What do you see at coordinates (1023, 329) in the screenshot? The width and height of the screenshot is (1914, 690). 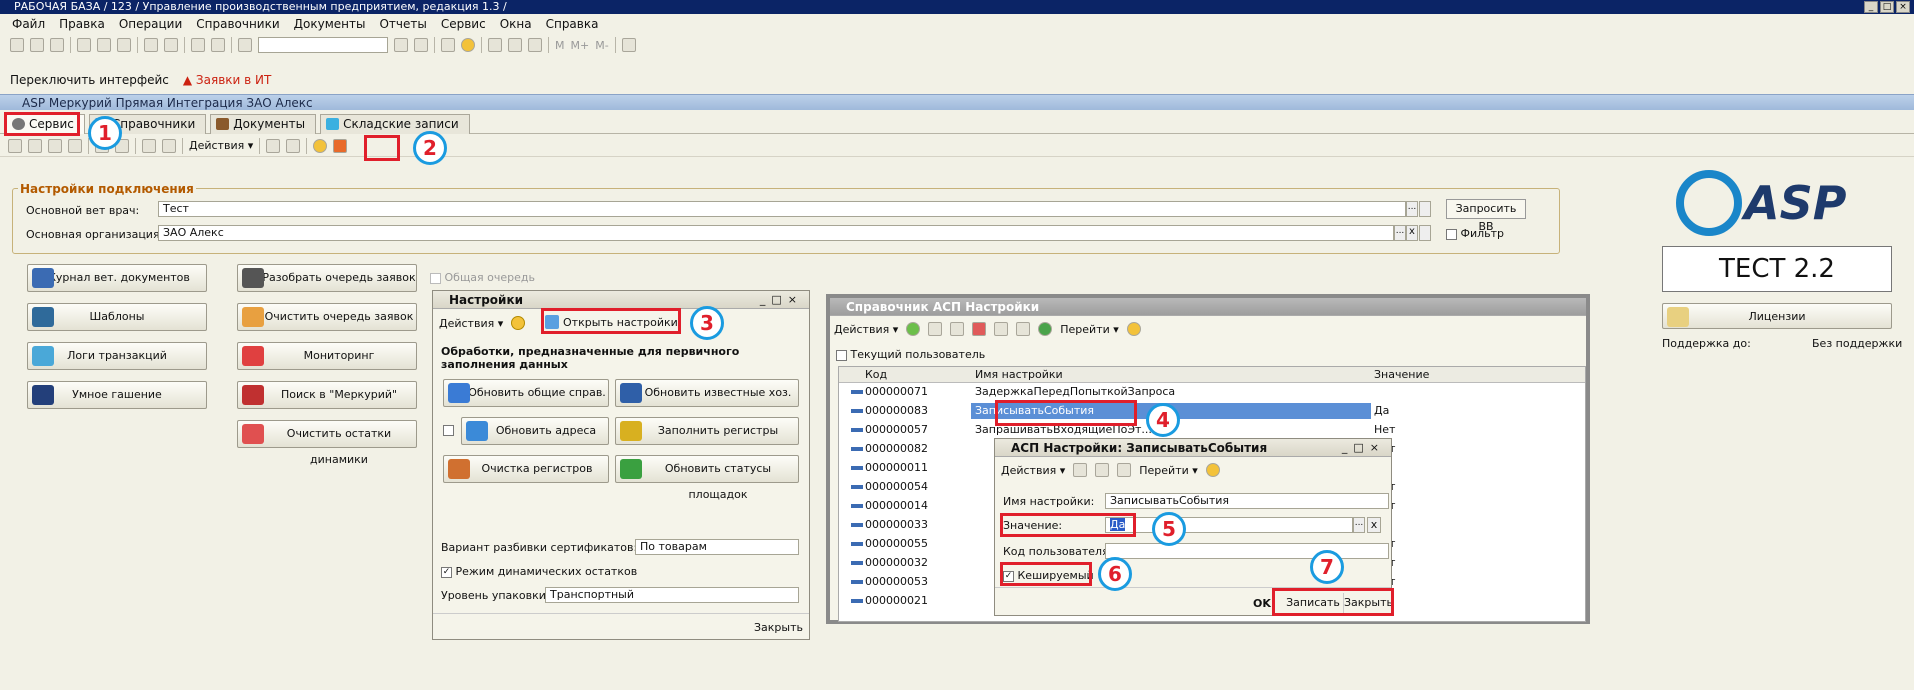 I see `ref-filter2-icon` at bounding box center [1023, 329].